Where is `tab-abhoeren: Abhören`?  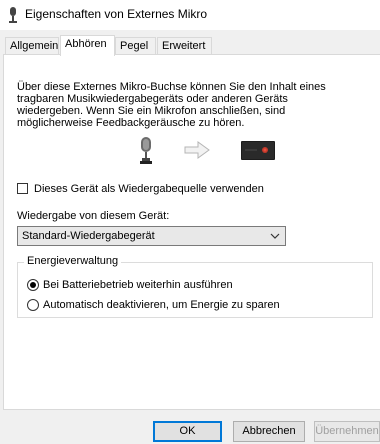
tab-abhoeren: Abhören is located at coordinates (87, 45).